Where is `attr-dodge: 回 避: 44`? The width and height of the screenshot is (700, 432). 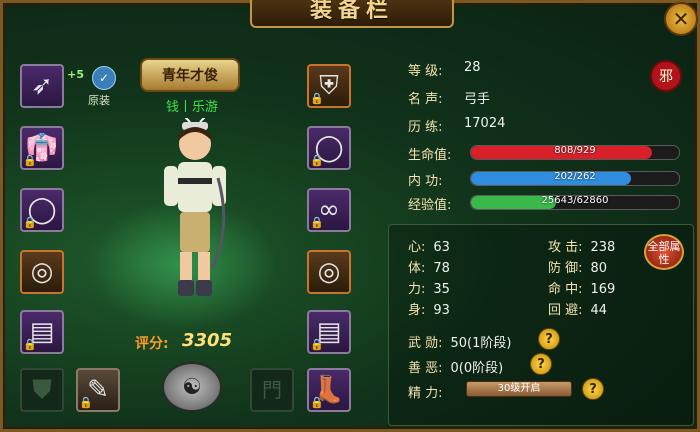 attr-dodge: 回 避: 44 is located at coordinates (577, 308).